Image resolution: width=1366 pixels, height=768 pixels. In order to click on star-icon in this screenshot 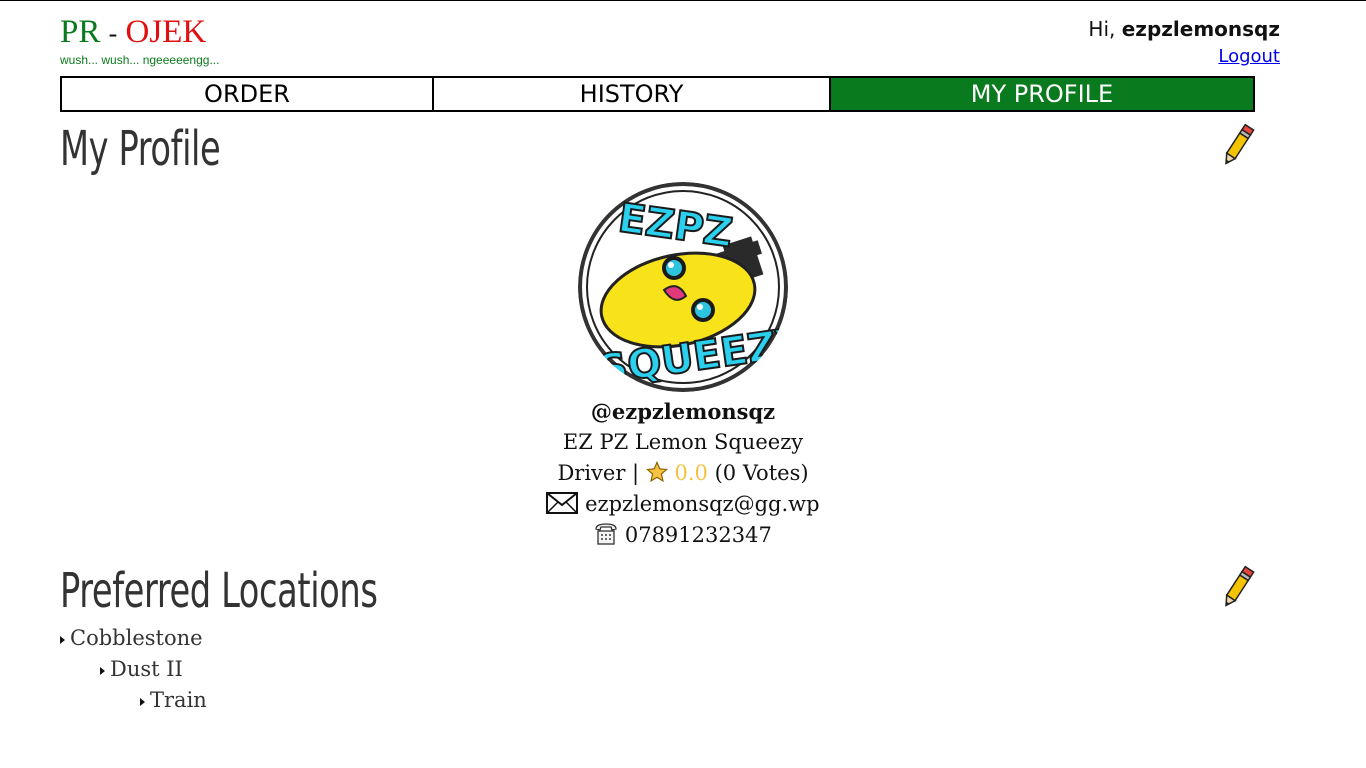, I will do `click(656, 474)`.